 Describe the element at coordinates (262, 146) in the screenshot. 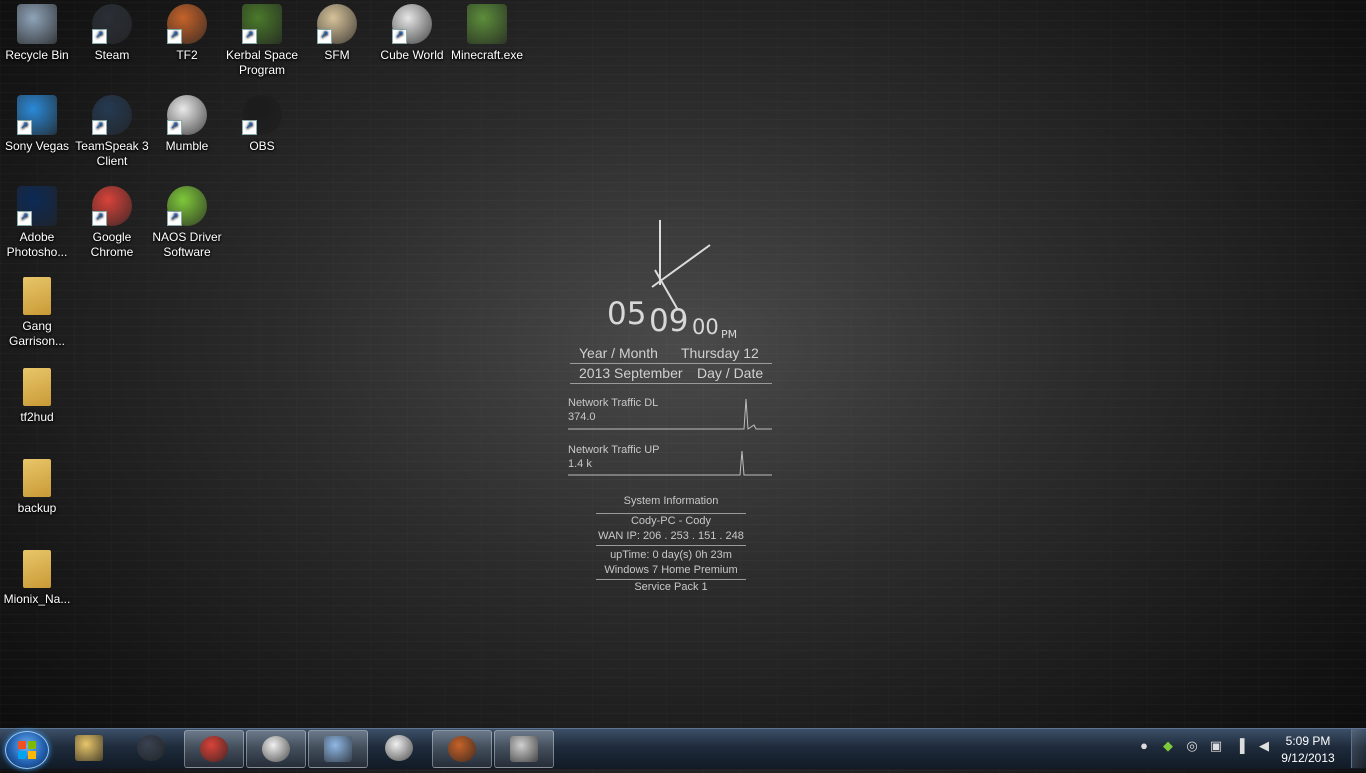

I see `desktop-icon-label: OBS` at that location.